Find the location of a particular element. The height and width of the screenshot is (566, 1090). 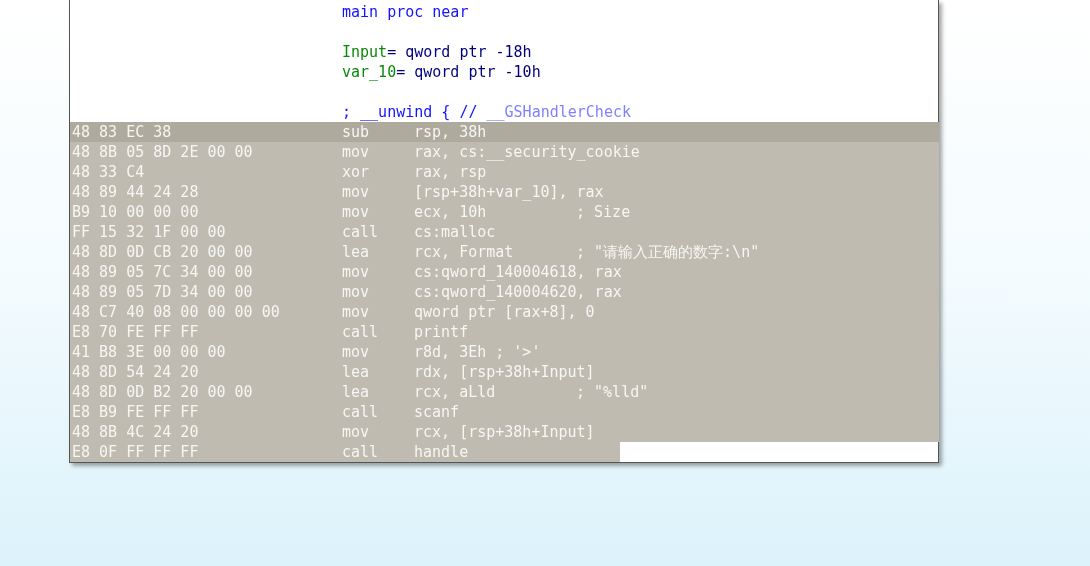

instruction-row: 48 8D 0D B2 20 00 00 lea rcx, aLld ; "%lld" is located at coordinates (504, 392).